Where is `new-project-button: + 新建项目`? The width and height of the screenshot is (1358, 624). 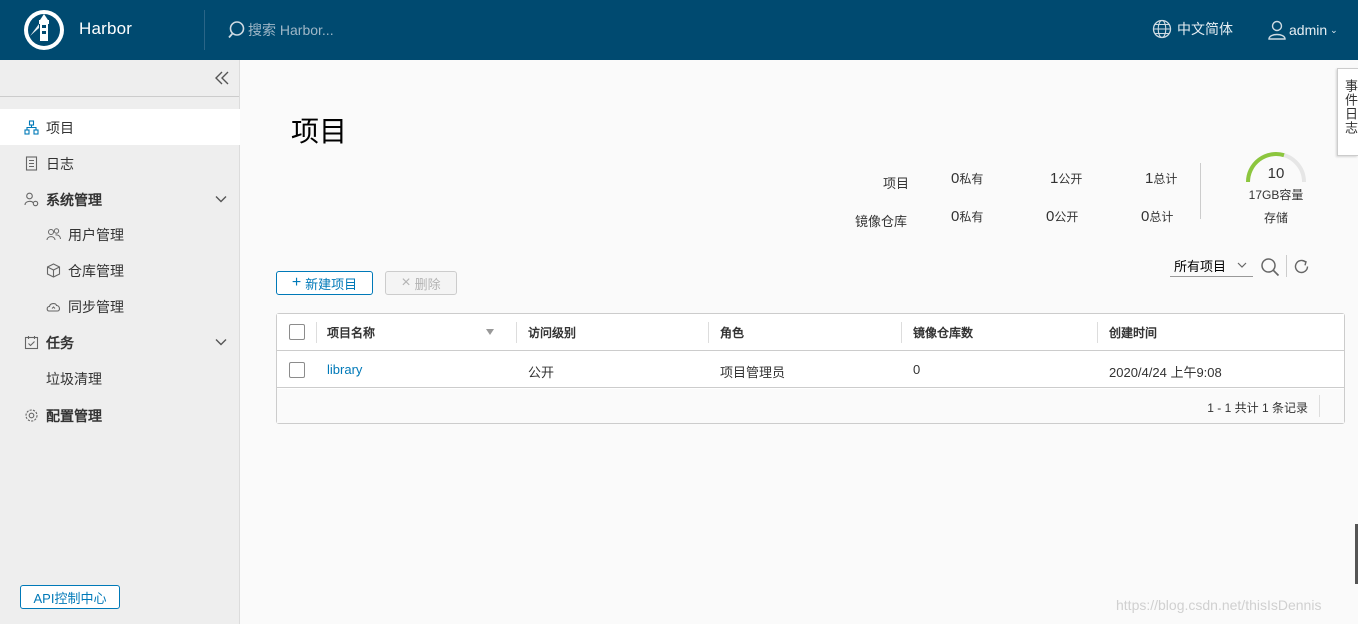 new-project-button: + 新建项目 is located at coordinates (324, 283).